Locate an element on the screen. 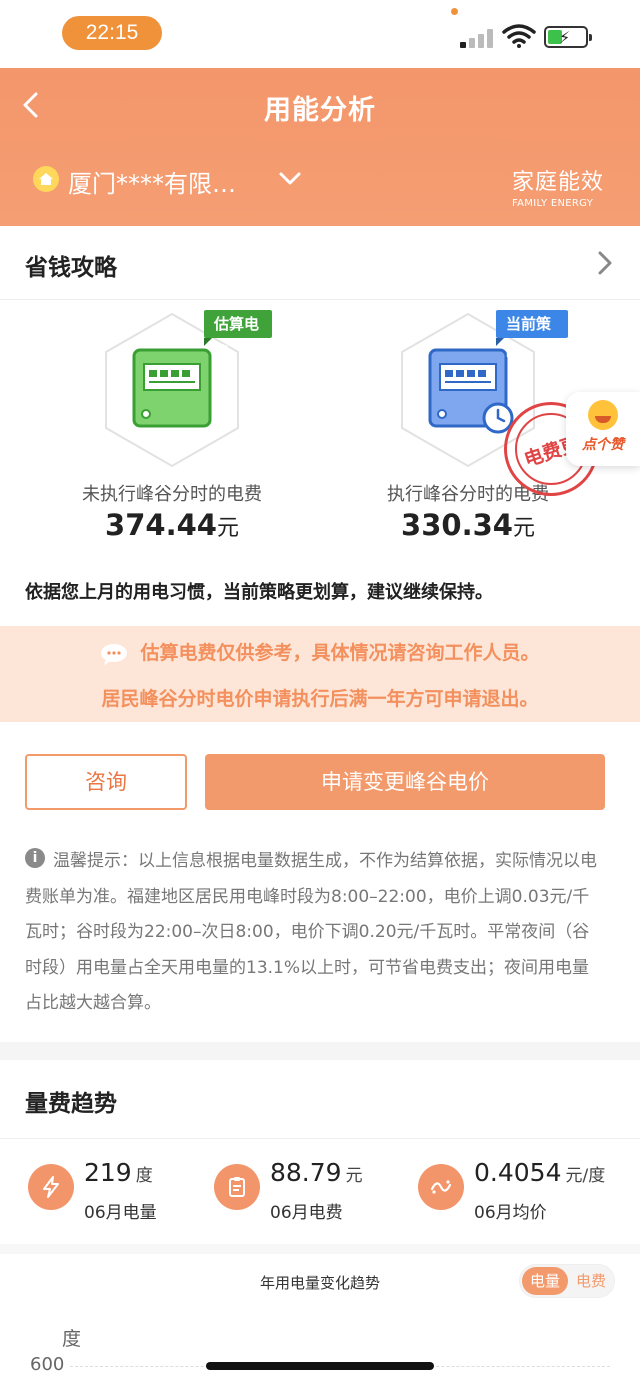  like-label: 点个赞 is located at coordinates (603, 445).